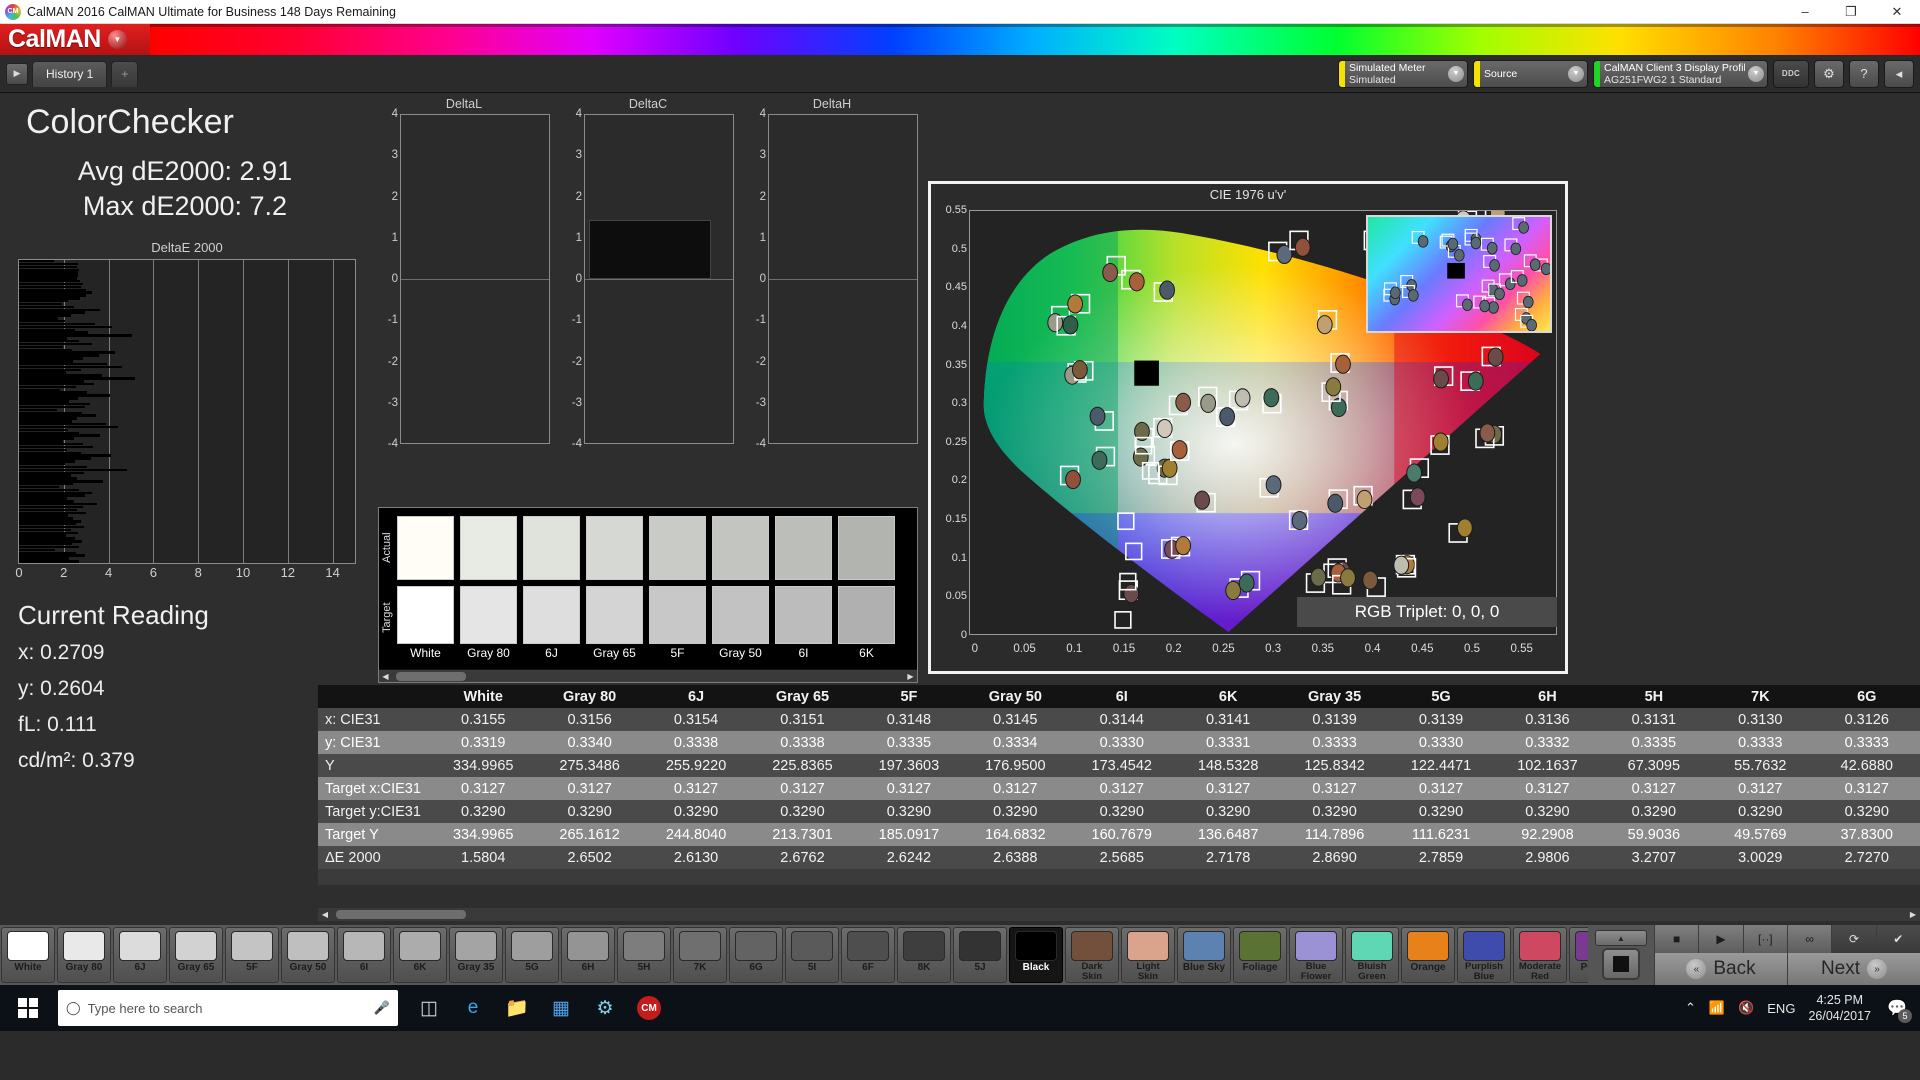  What do you see at coordinates (1866, 696) in the screenshot?
I see `column-header: 6G` at bounding box center [1866, 696].